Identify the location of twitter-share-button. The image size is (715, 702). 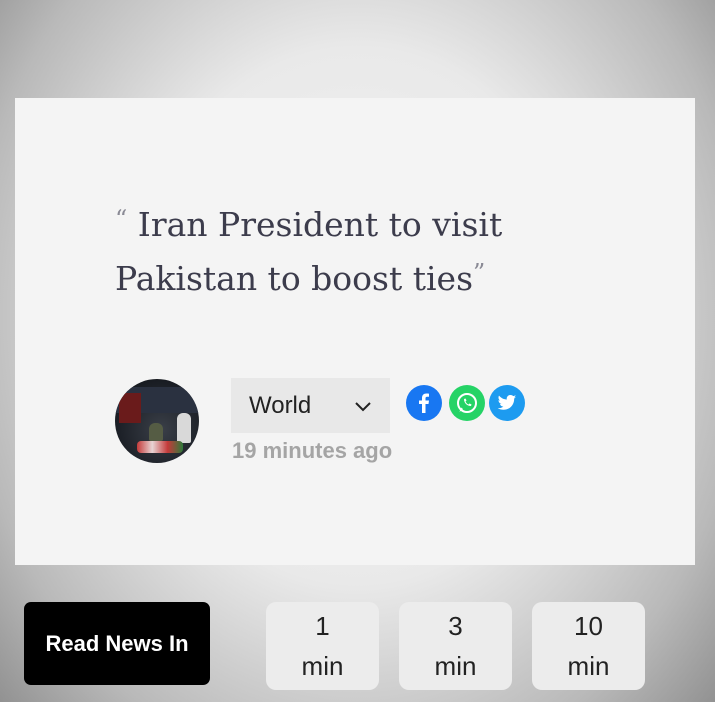
(507, 403).